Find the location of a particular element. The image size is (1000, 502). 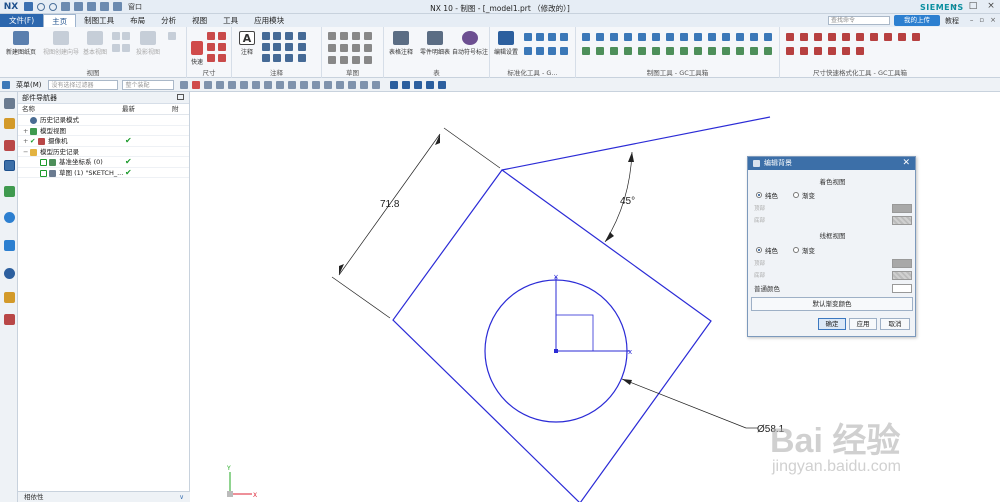

update-view-icon is located at coordinates (126, 48).